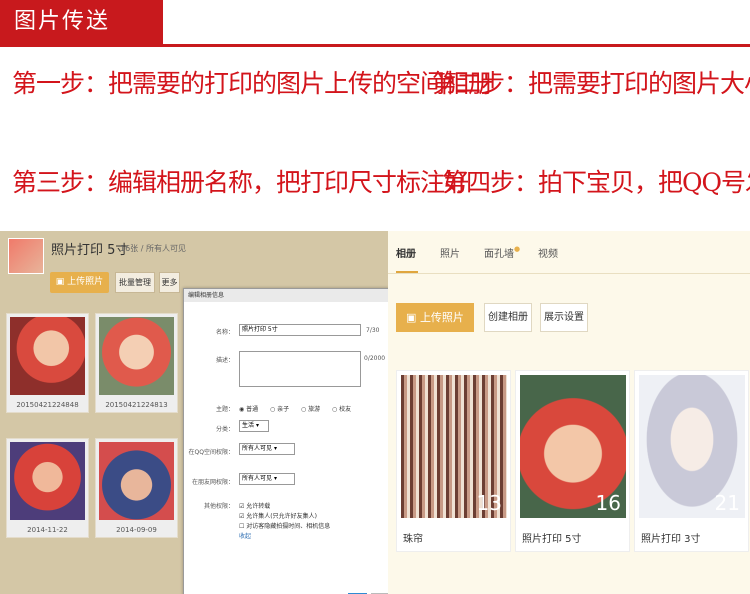 Image resolution: width=750 pixels, height=594 pixels. Describe the element at coordinates (47, 405) in the screenshot. I see `photo-caption: 20150421224848` at that location.